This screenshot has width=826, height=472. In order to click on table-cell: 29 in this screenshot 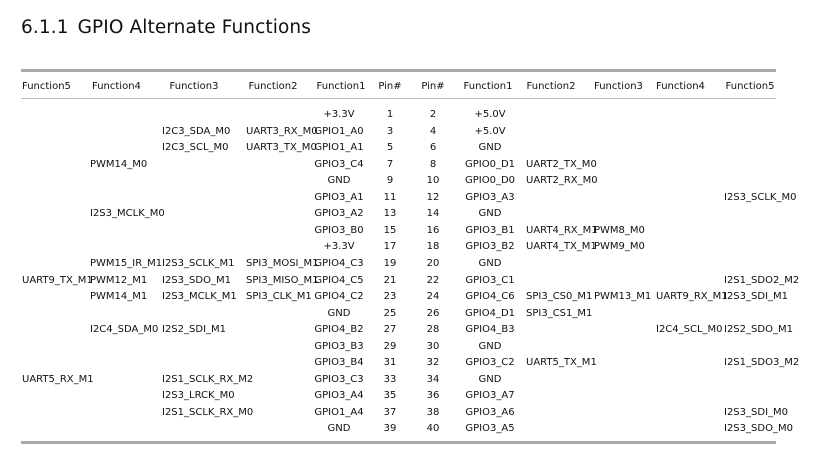, I will do `click(390, 346)`.